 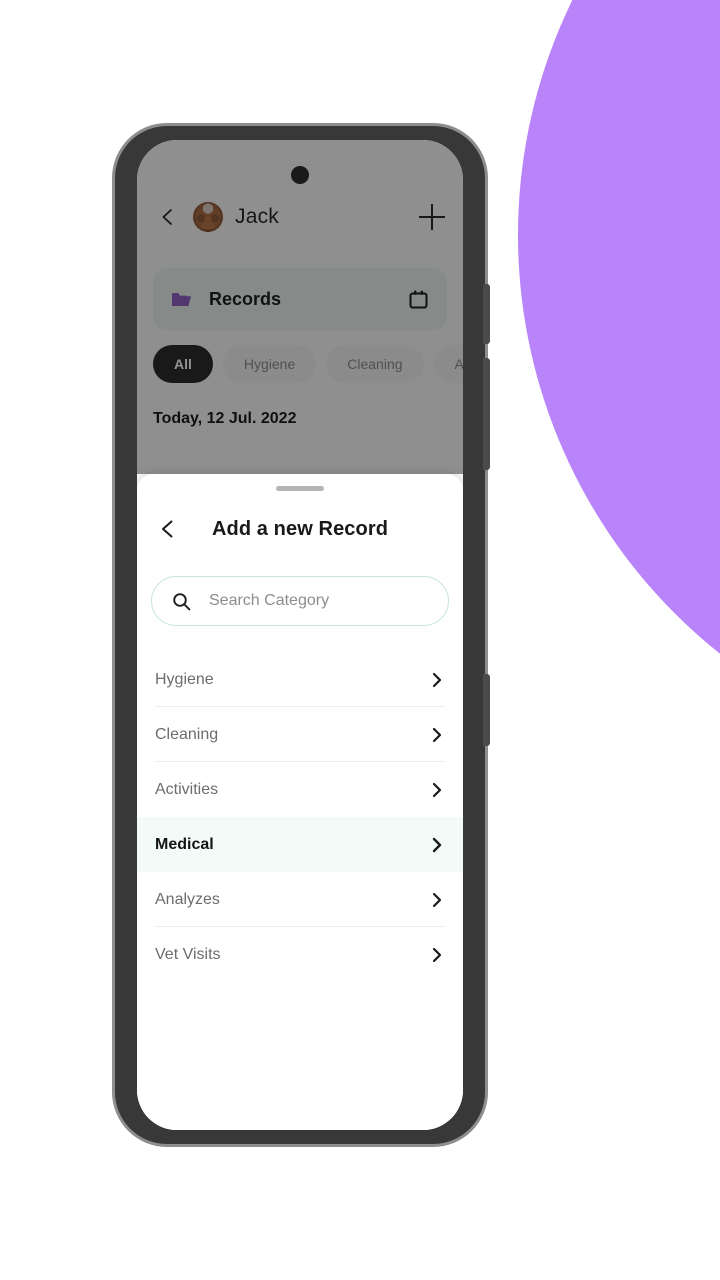 I want to click on records-card: Records, so click(x=300, y=299).